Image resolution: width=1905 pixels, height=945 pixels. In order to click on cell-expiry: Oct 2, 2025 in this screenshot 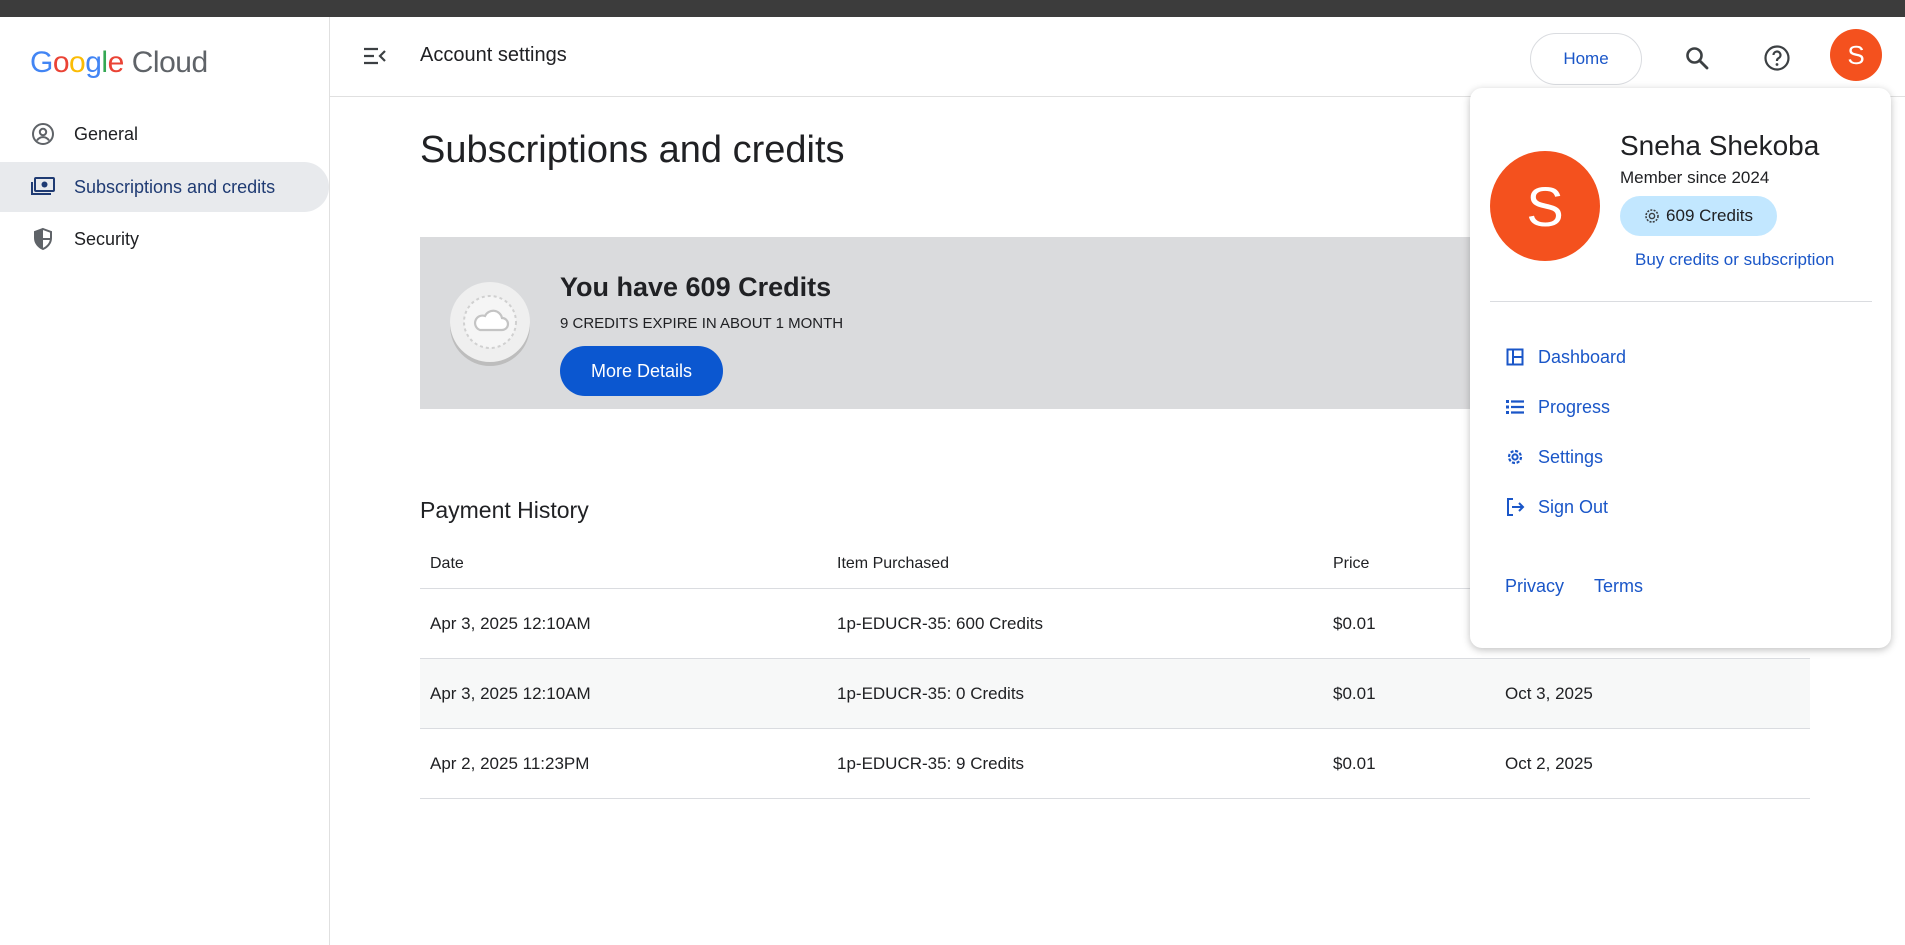, I will do `click(1549, 763)`.